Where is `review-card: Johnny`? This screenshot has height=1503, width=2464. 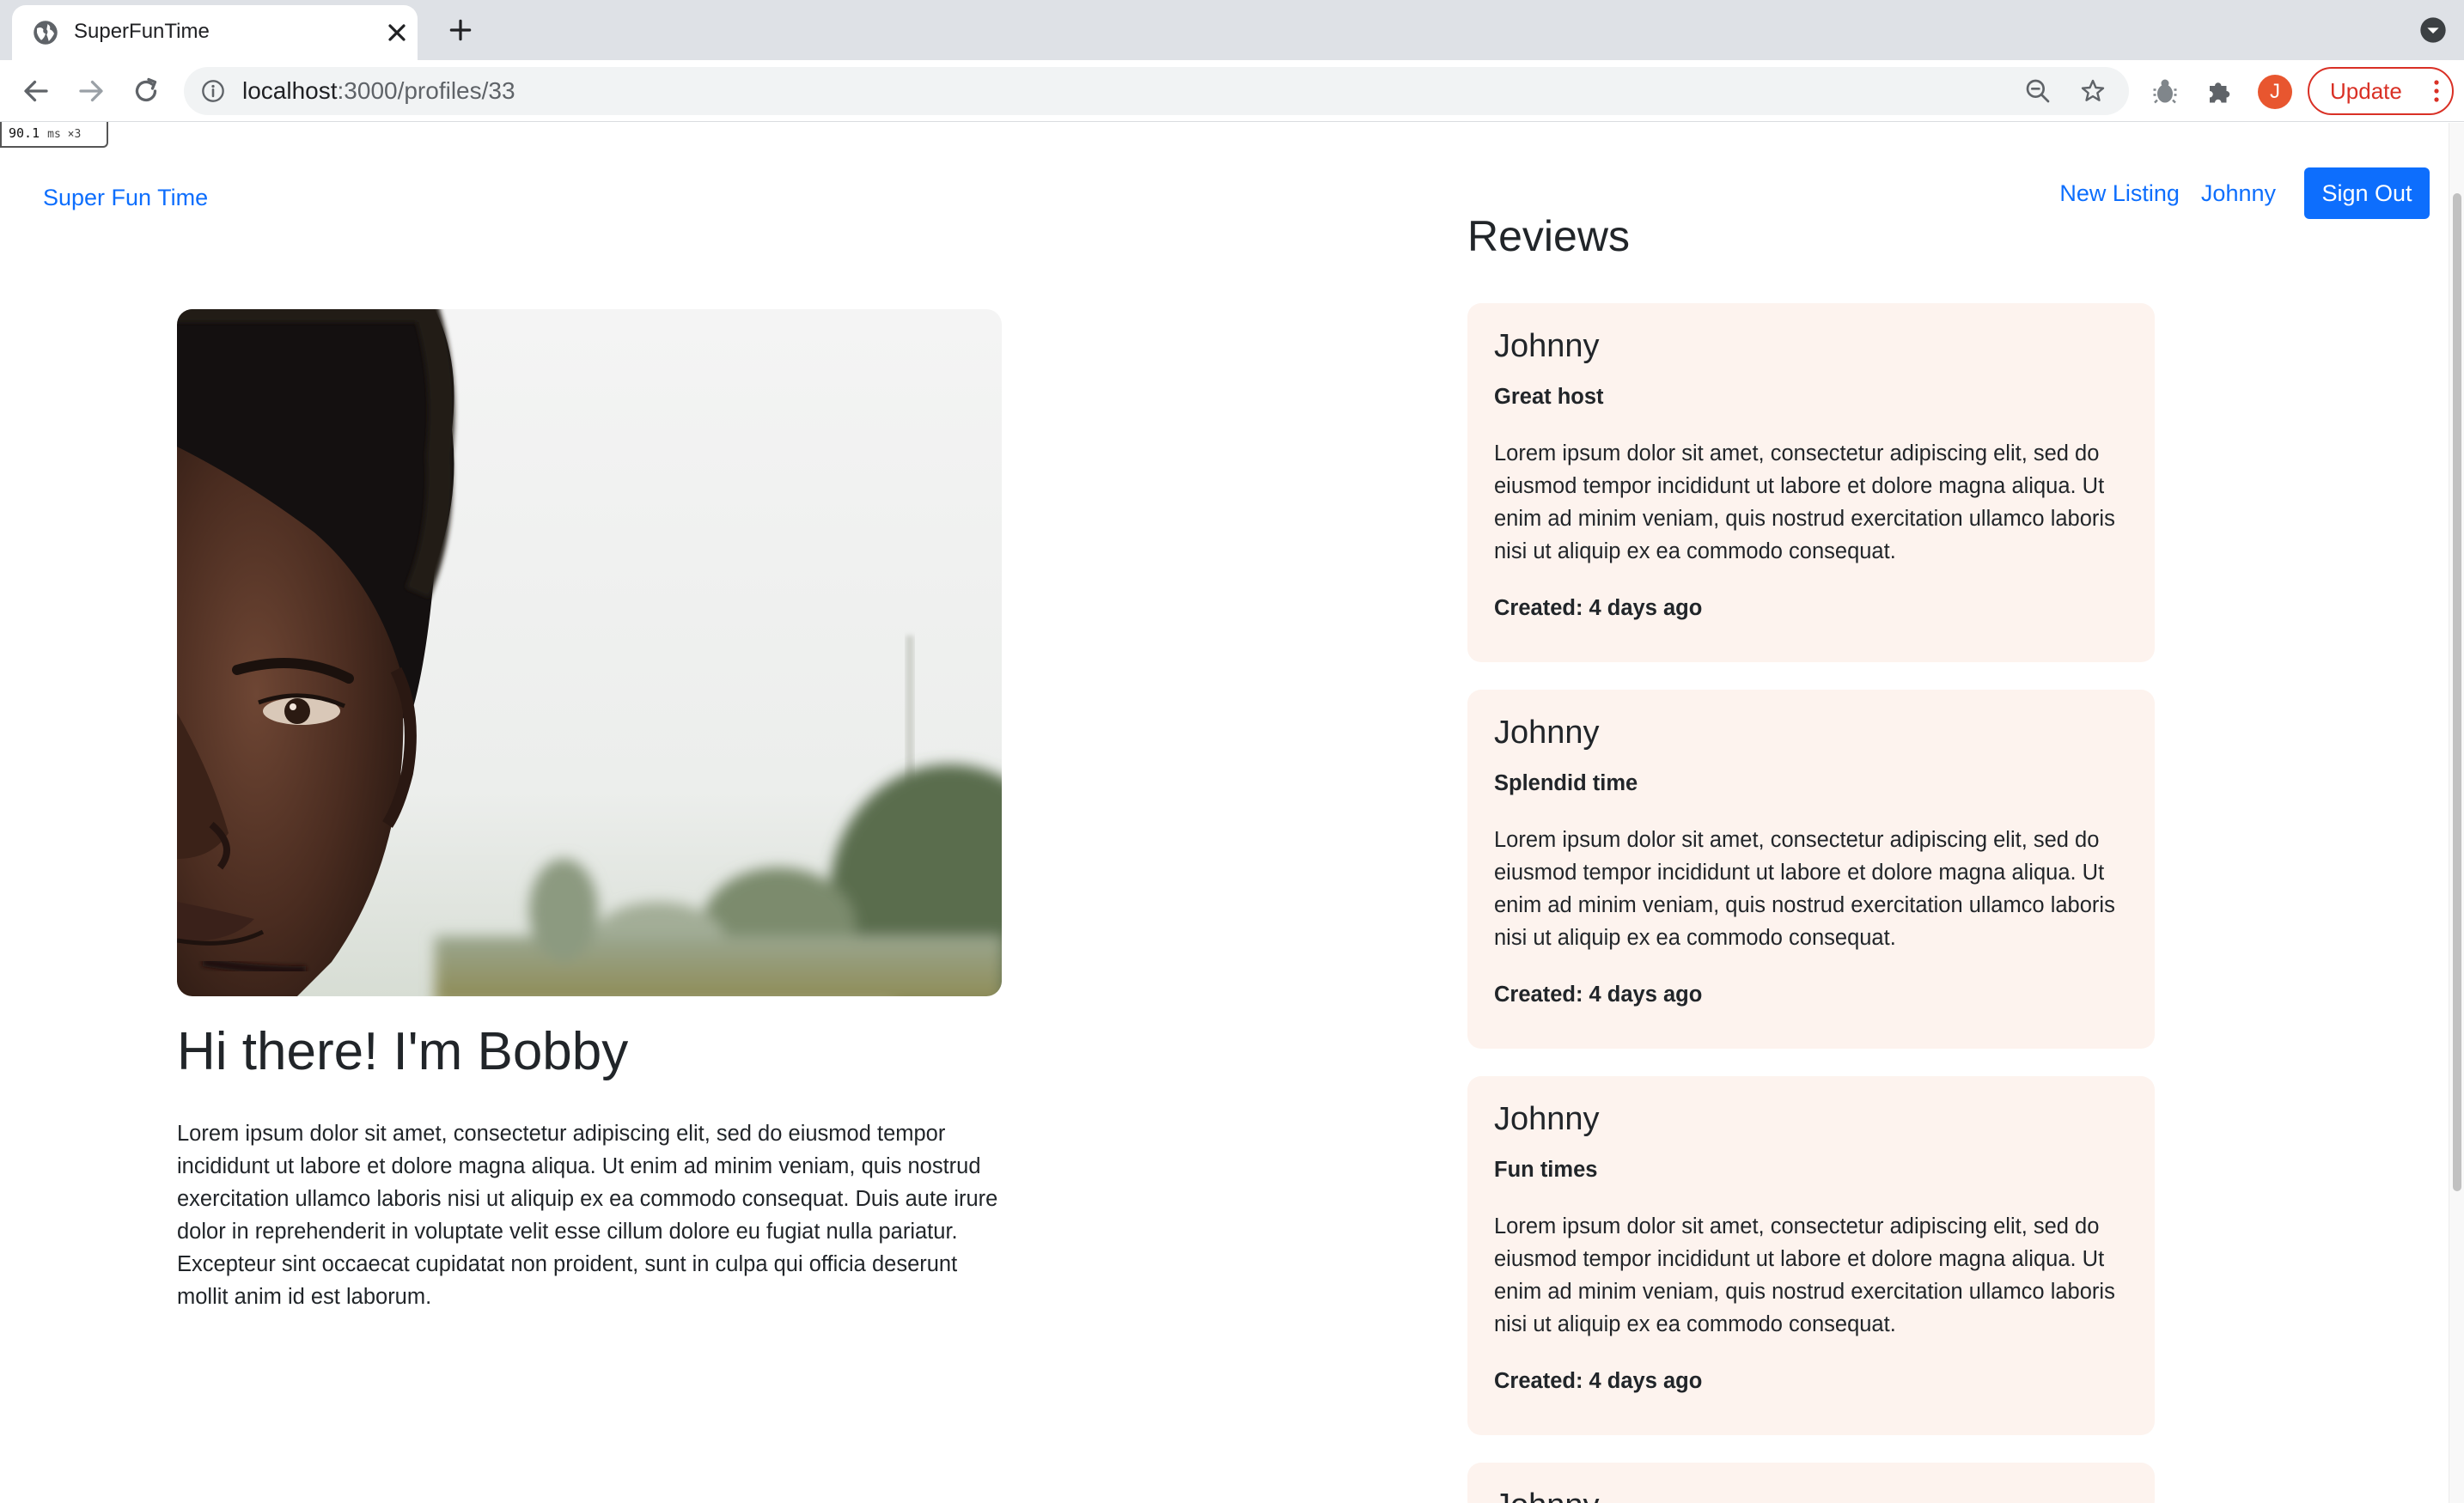
review-card: Johnny is located at coordinates (1811, 1483).